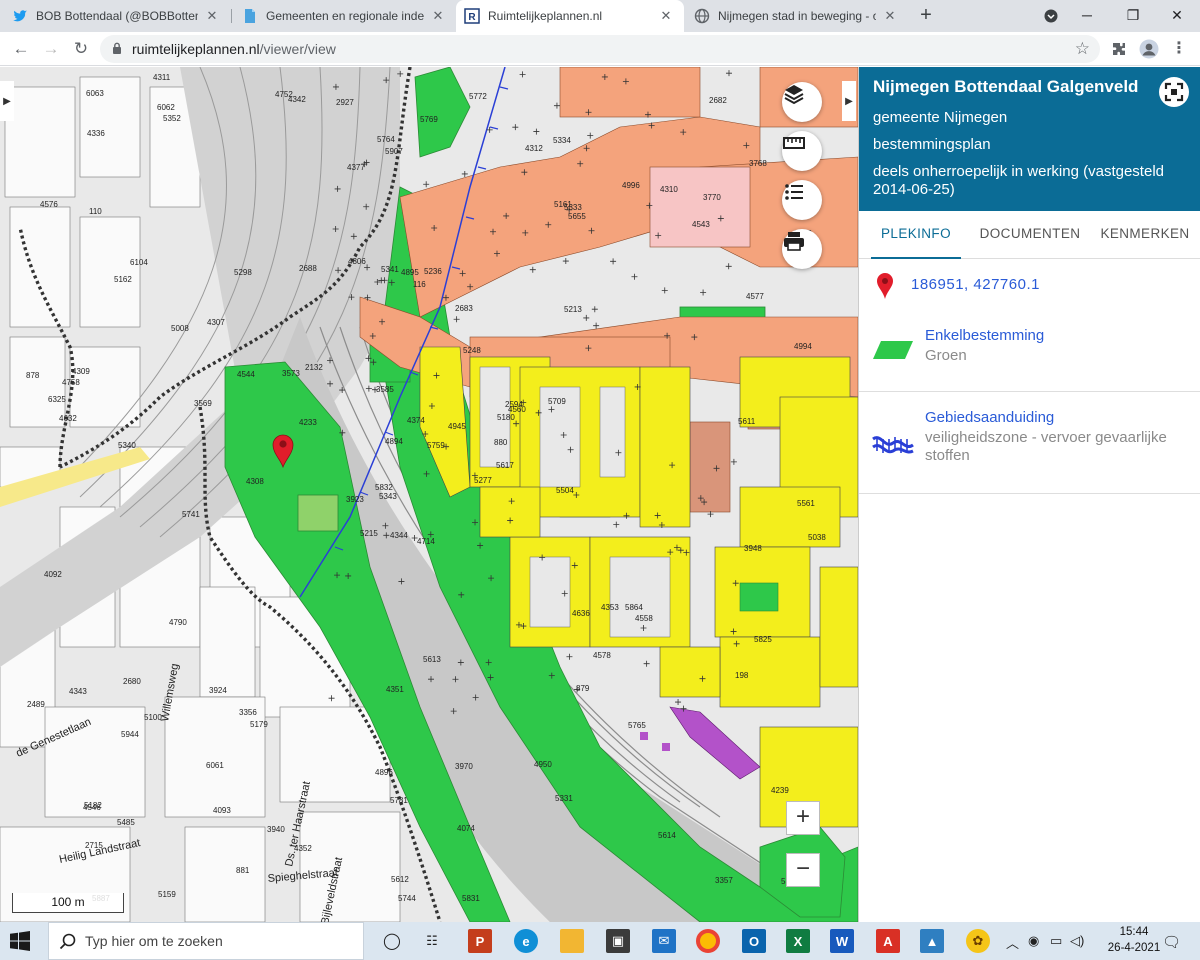  I want to click on parcel-label: 5277, so click(483, 480).